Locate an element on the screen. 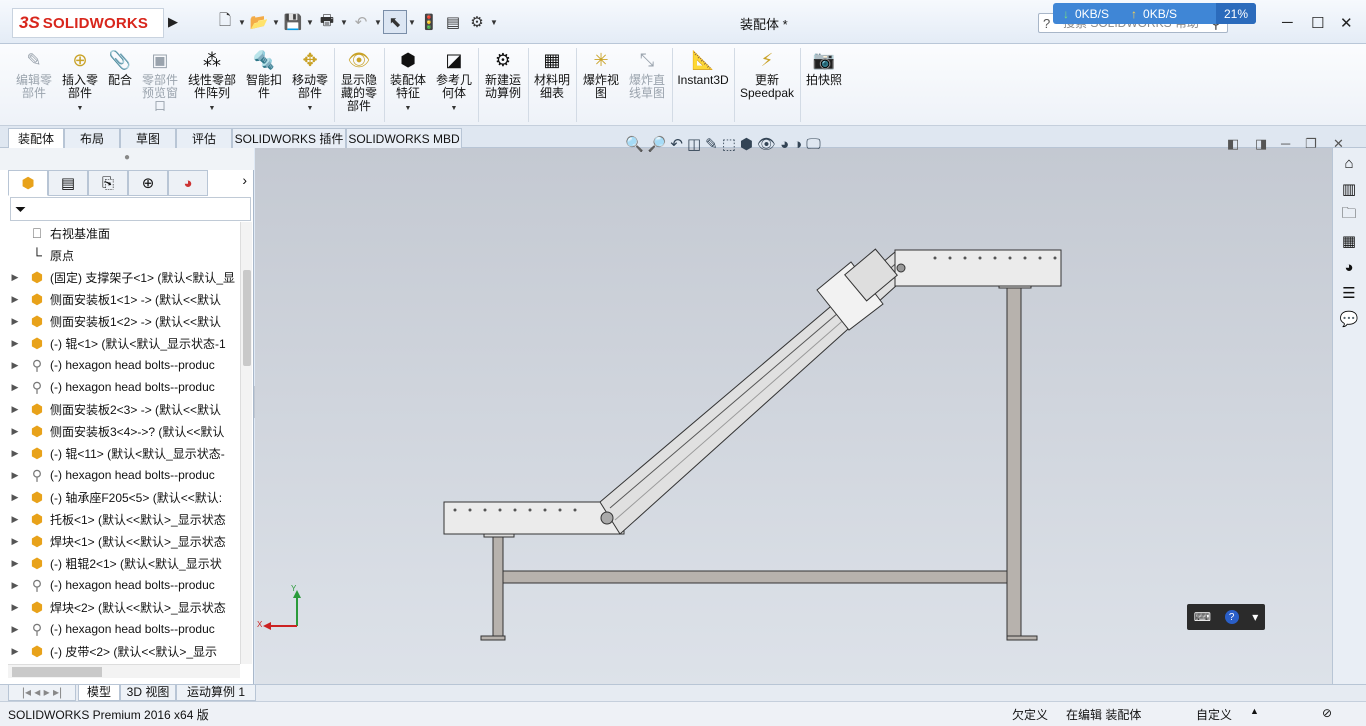 The image size is (1366, 726). smart-fasteners-button: 🔩 智能扣 件 is located at coordinates (264, 74).